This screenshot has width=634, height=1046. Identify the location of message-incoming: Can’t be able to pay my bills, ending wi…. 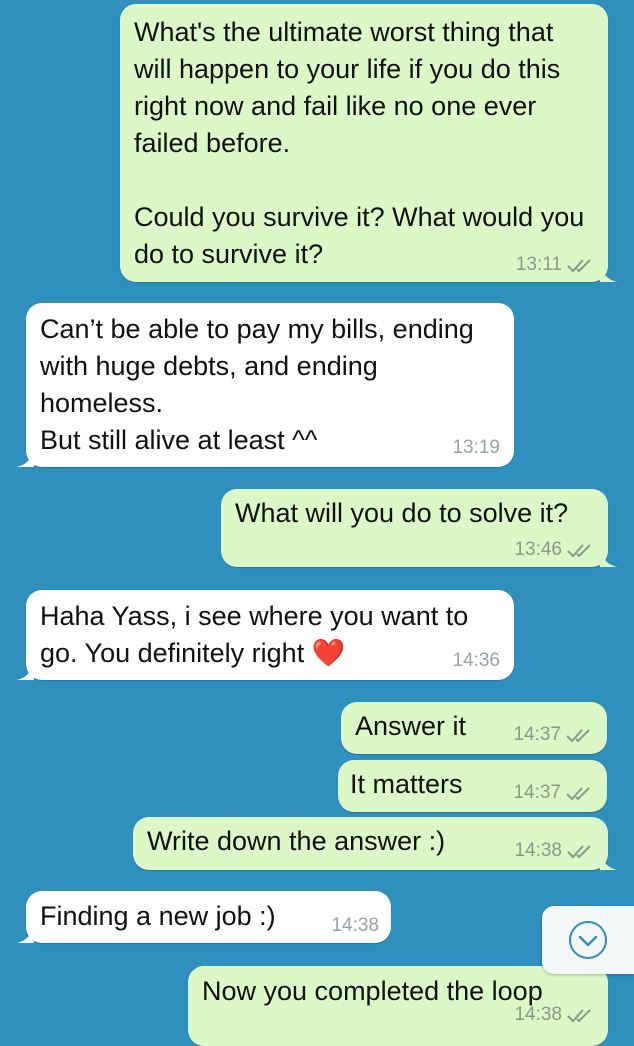
(265, 385).